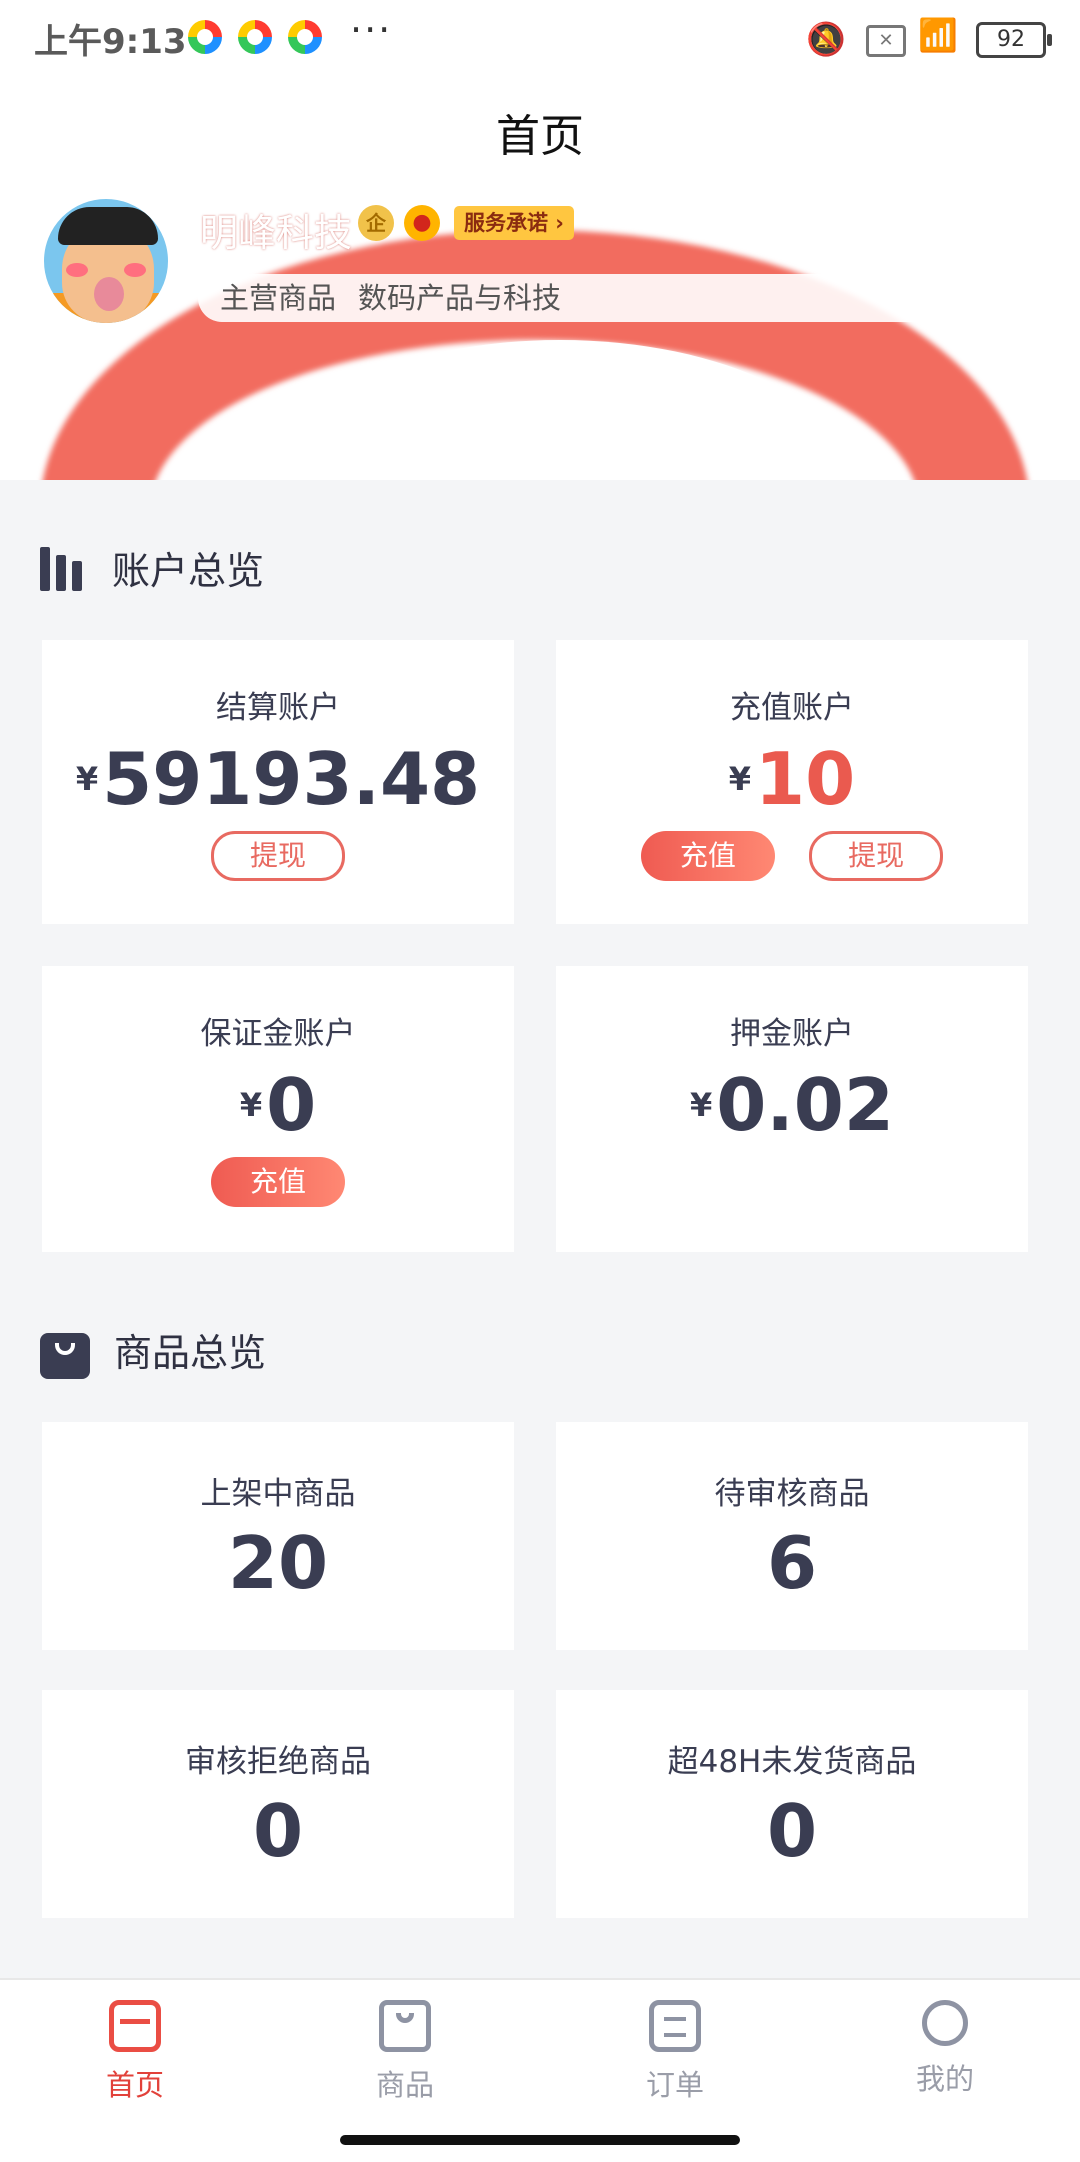 The height and width of the screenshot is (2162, 1080). Describe the element at coordinates (153, 1350) in the screenshot. I see `section-title-goods: 商品总览` at that location.